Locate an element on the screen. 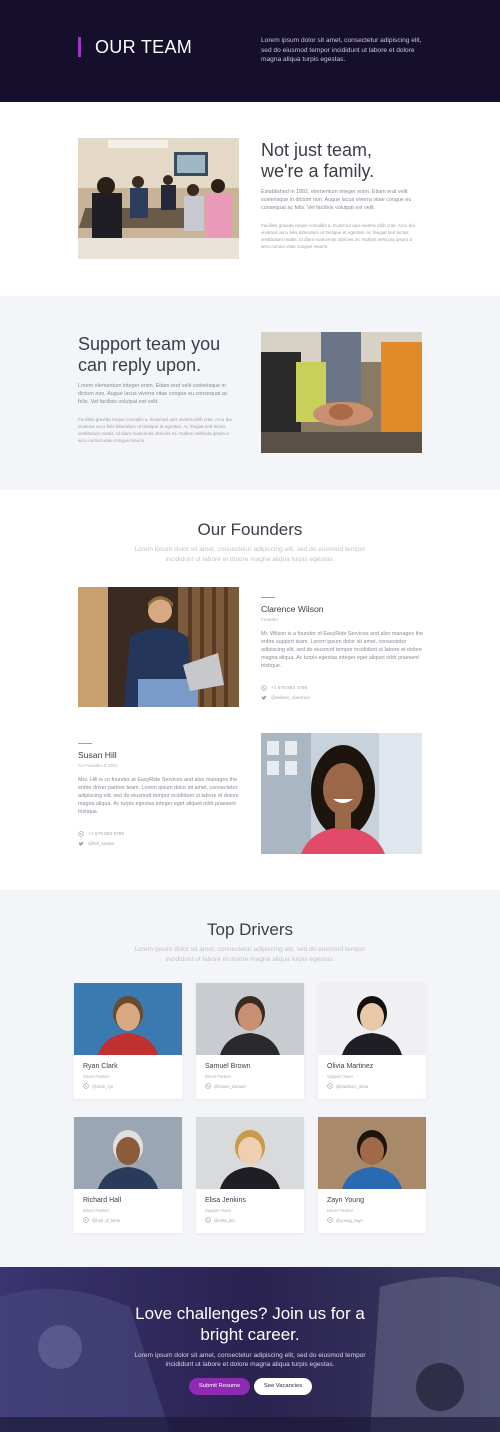 This screenshot has height=1432, width=500. driver-name: Olivia Martinez is located at coordinates (350, 1066).